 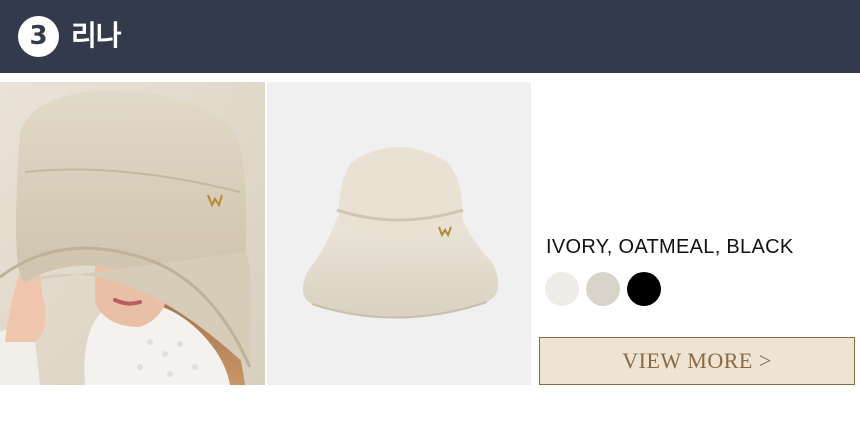 I want to click on color-options-text: IVORY, OATMEAL, BLACK, so click(x=670, y=247).